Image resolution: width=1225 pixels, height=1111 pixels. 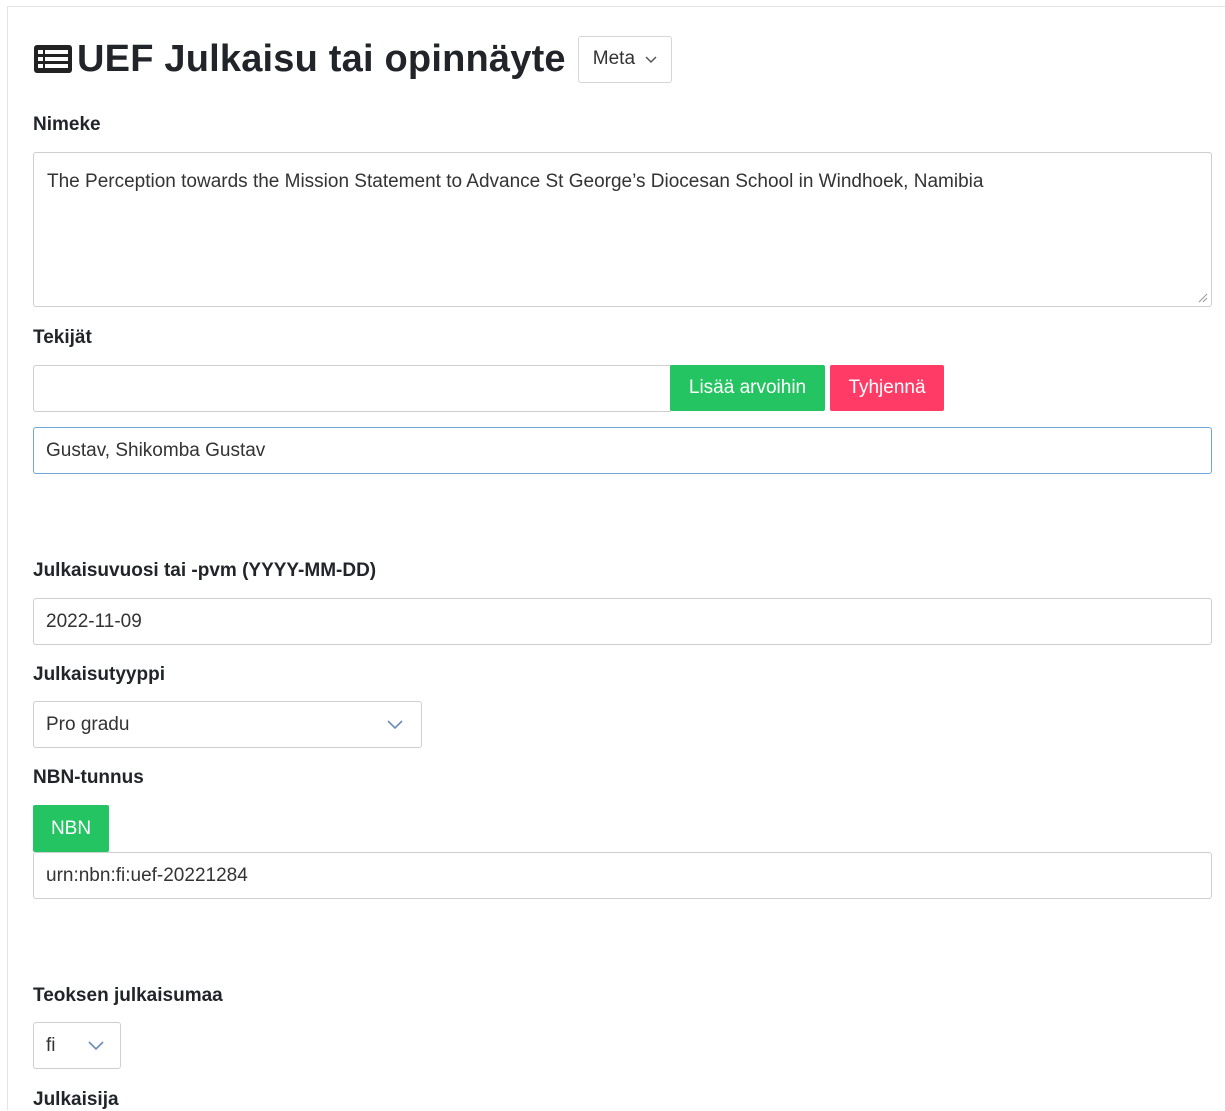 What do you see at coordinates (616, 6) in the screenshot?
I see `frame-border-top` at bounding box center [616, 6].